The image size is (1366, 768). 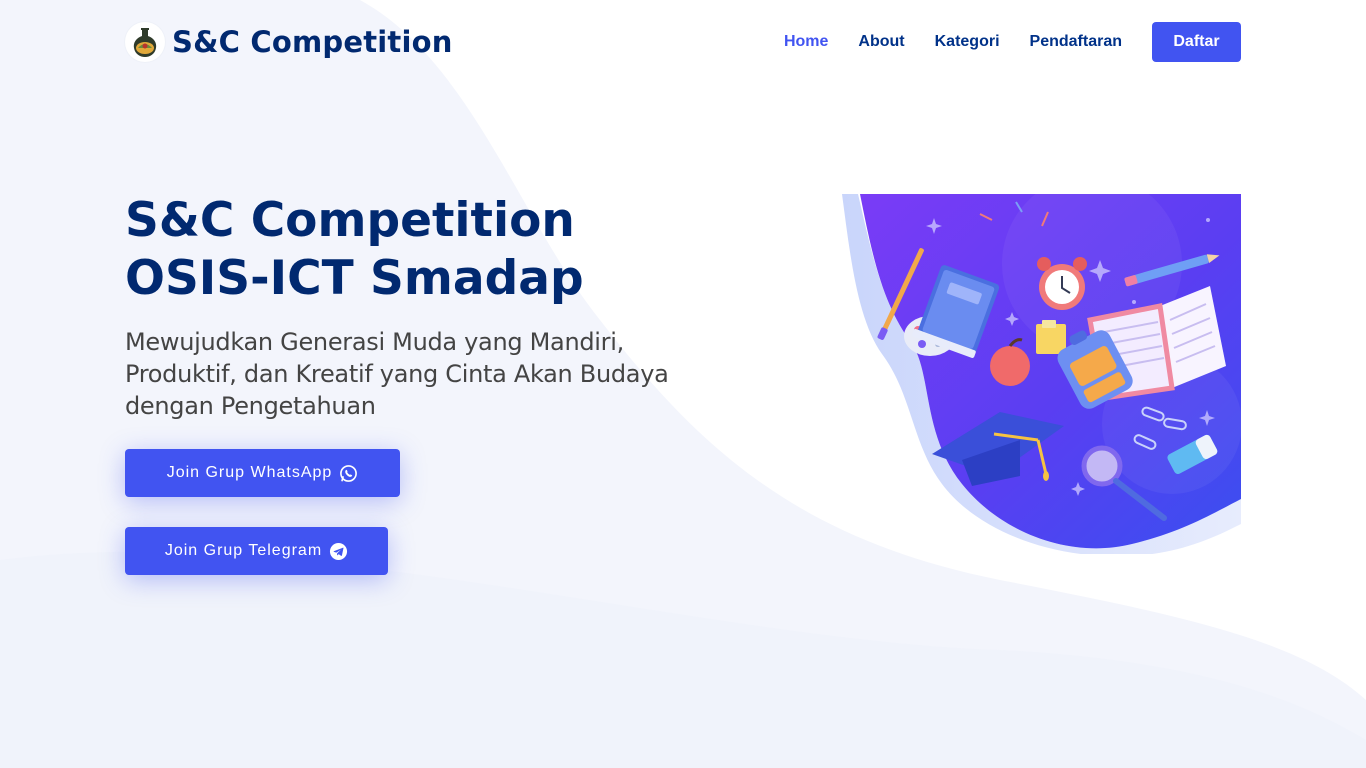 I want to click on nav-home: Home, so click(x=806, y=42).